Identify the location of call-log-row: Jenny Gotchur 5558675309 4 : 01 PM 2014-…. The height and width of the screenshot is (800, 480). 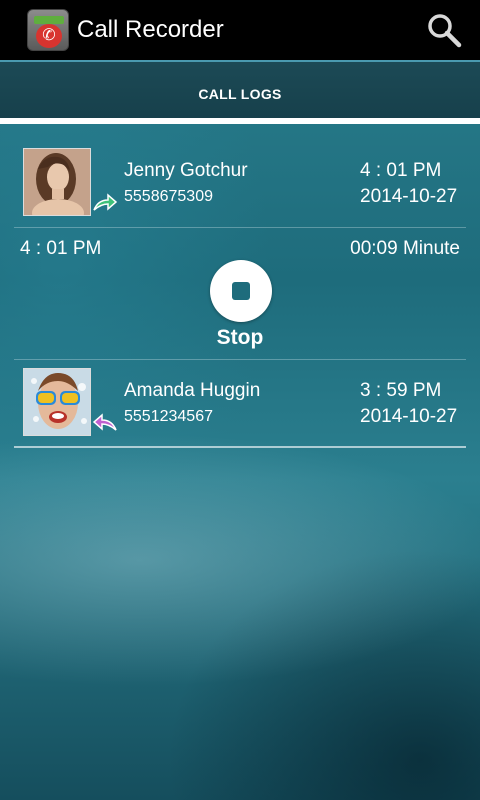
(240, 184).